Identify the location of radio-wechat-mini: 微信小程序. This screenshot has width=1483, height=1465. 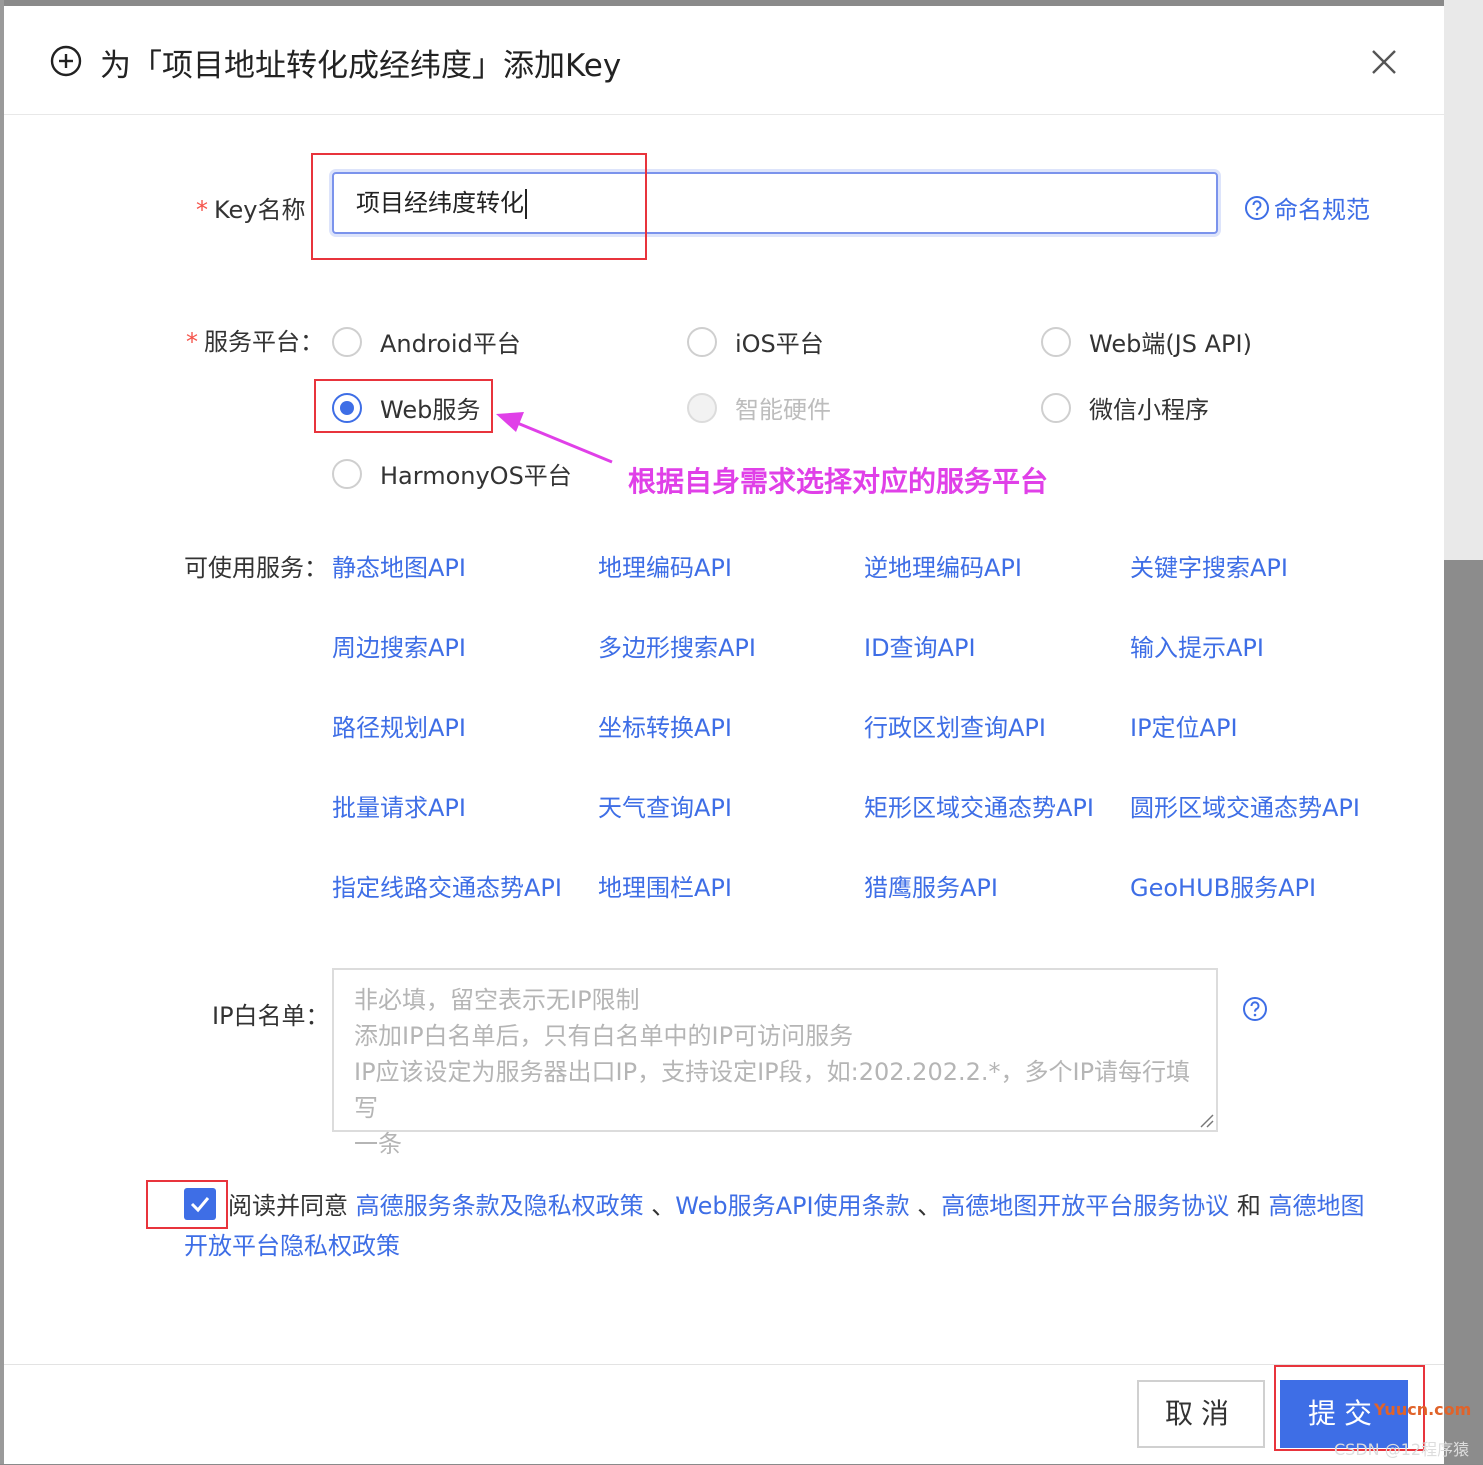
(1125, 407).